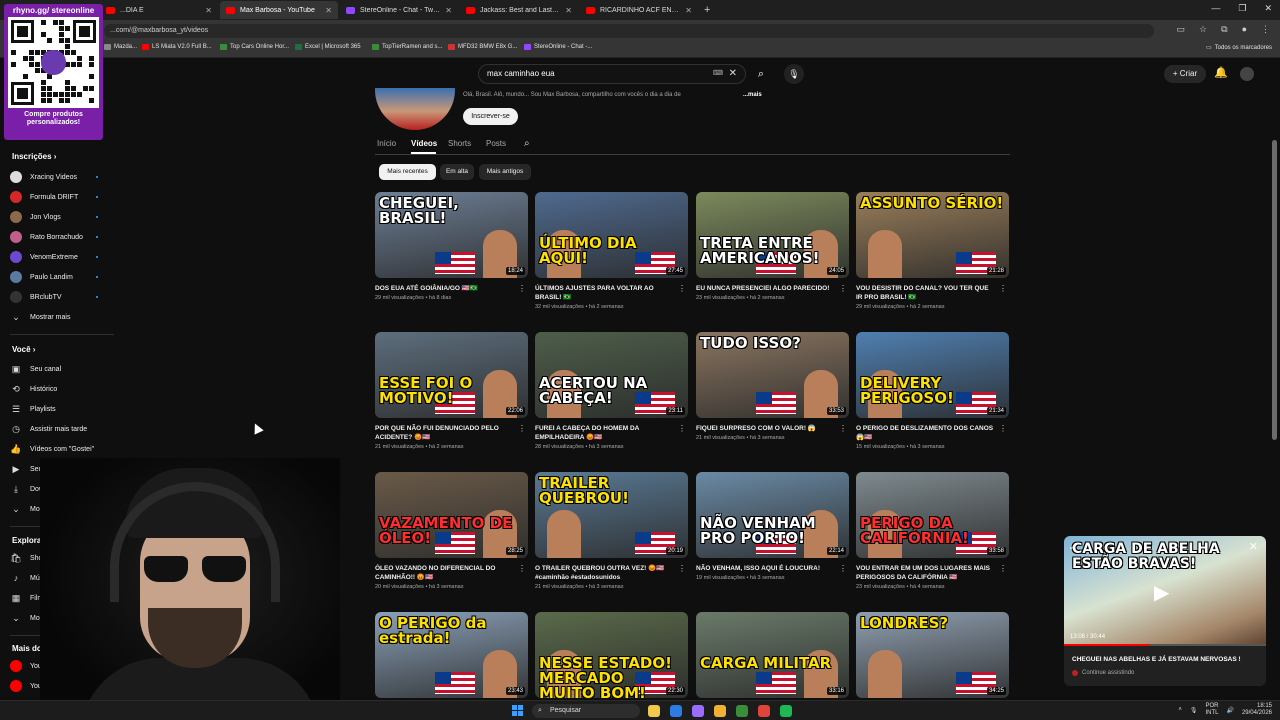  What do you see at coordinates (794, 74) in the screenshot?
I see `voice-search-button: 🎙` at bounding box center [794, 74].